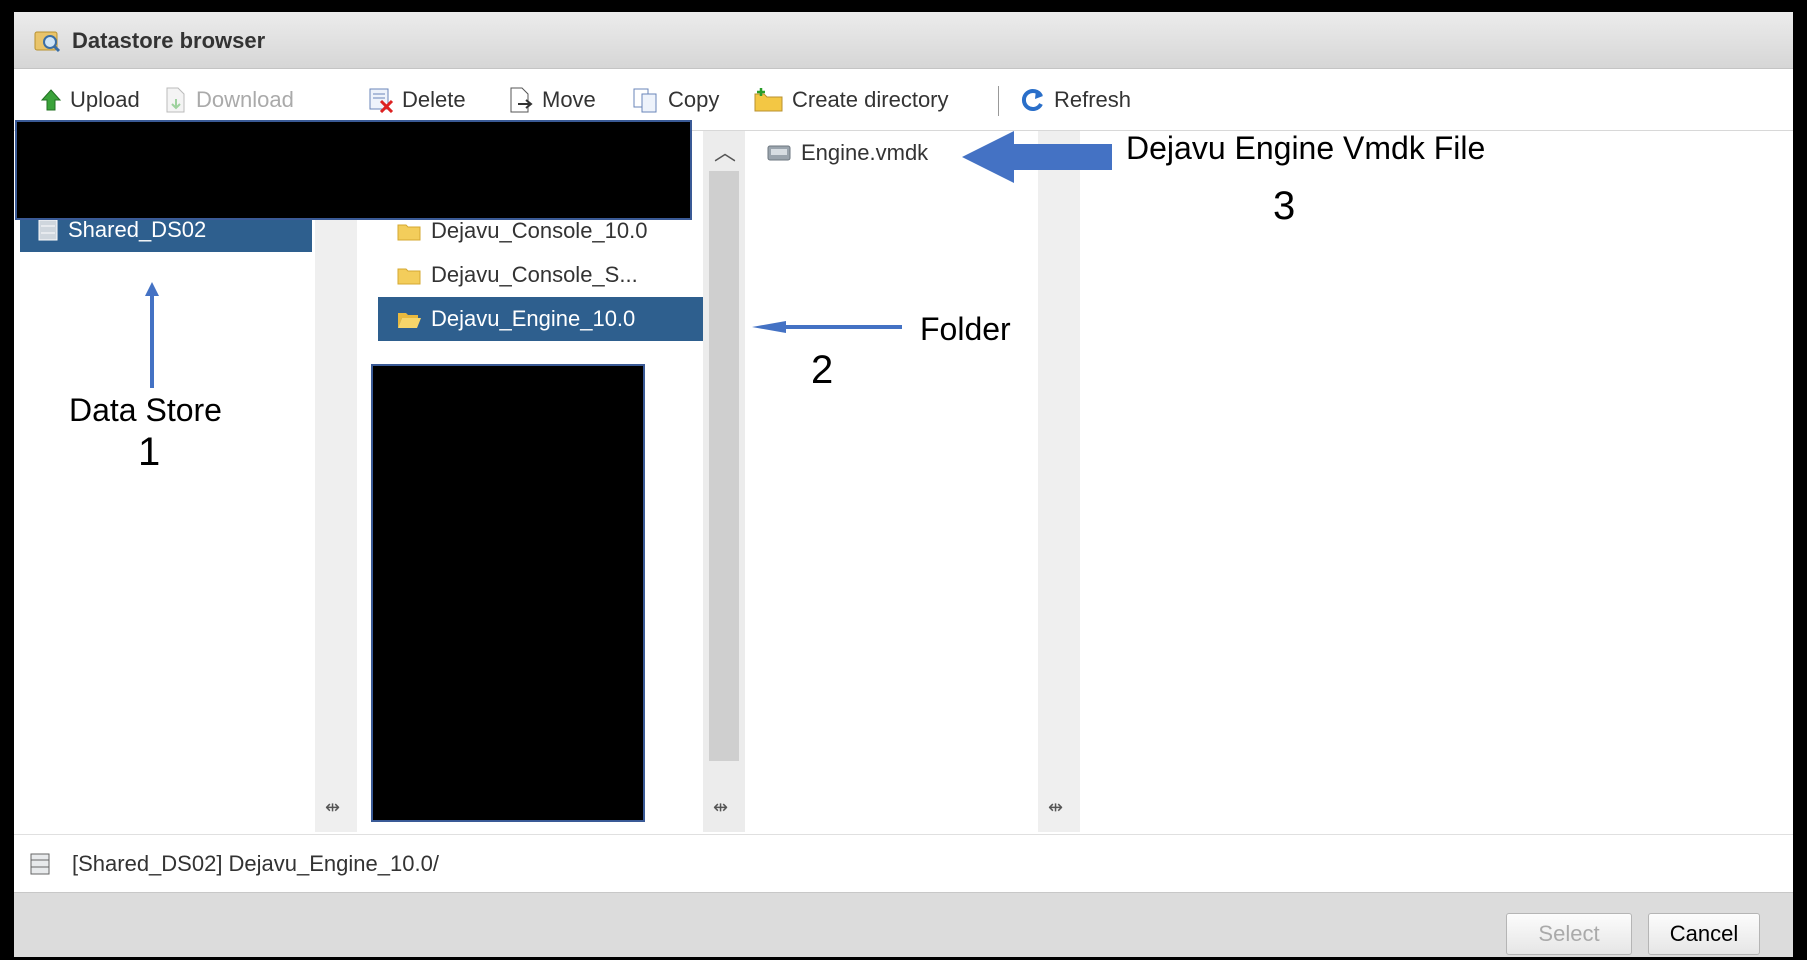 The height and width of the screenshot is (960, 1807). Describe the element at coordinates (1704, 934) in the screenshot. I see `cancel-button: Cancel` at that location.